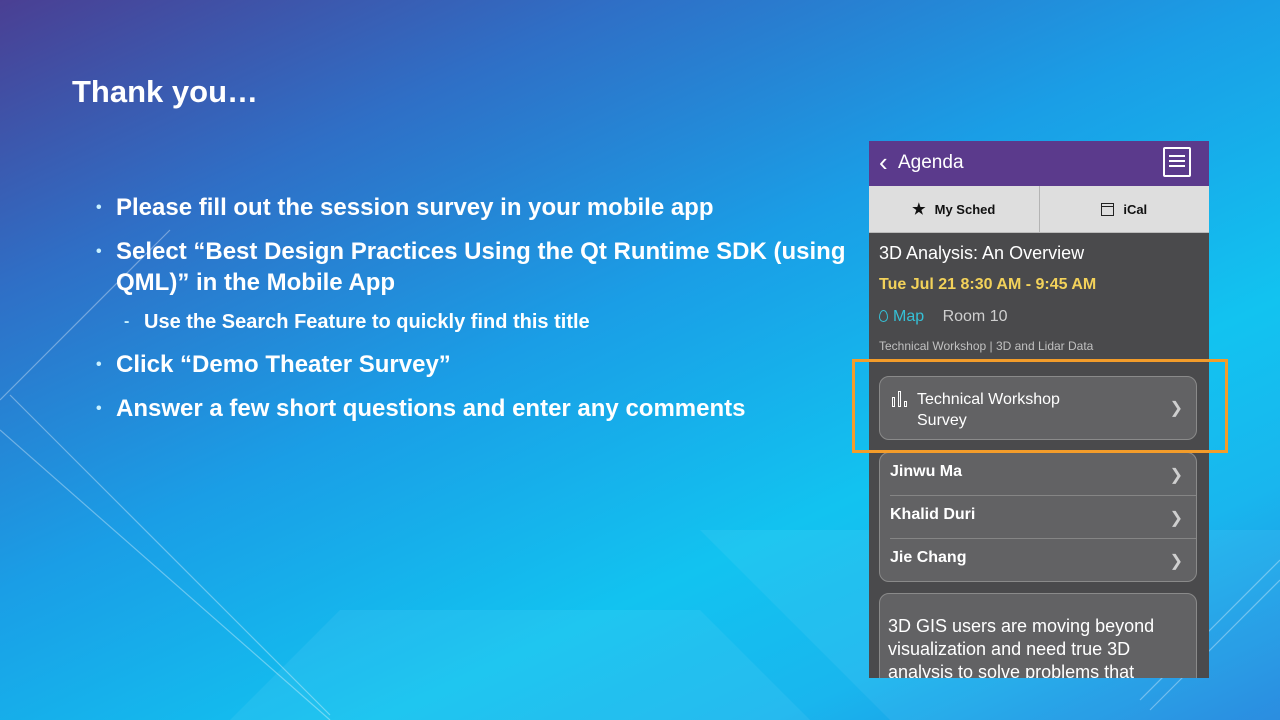  What do you see at coordinates (928, 557) in the screenshot?
I see `speaker-name: Jie Chang` at bounding box center [928, 557].